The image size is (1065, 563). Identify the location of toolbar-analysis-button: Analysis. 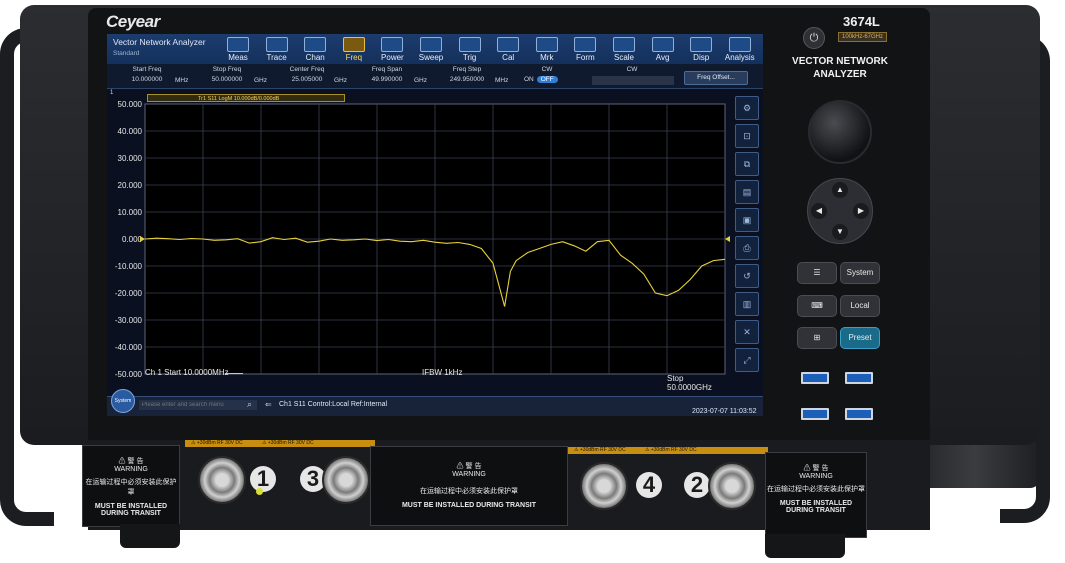
(740, 49).